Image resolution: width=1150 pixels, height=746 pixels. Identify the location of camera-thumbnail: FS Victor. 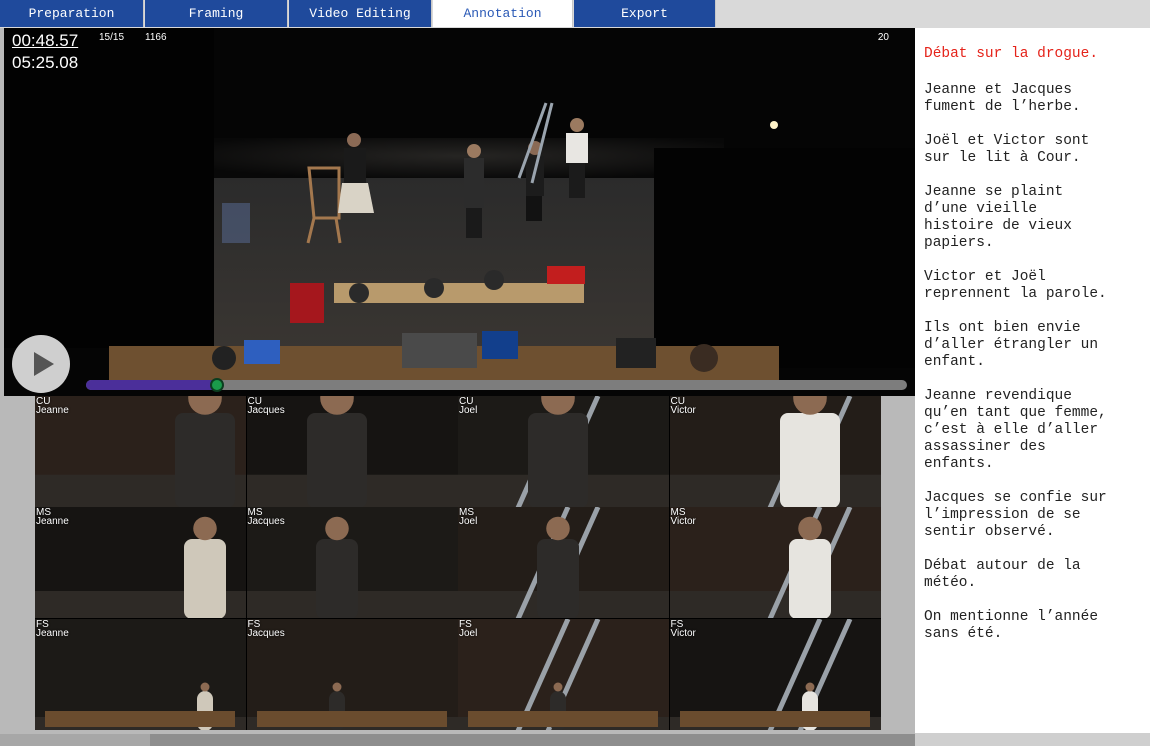
(775, 674).